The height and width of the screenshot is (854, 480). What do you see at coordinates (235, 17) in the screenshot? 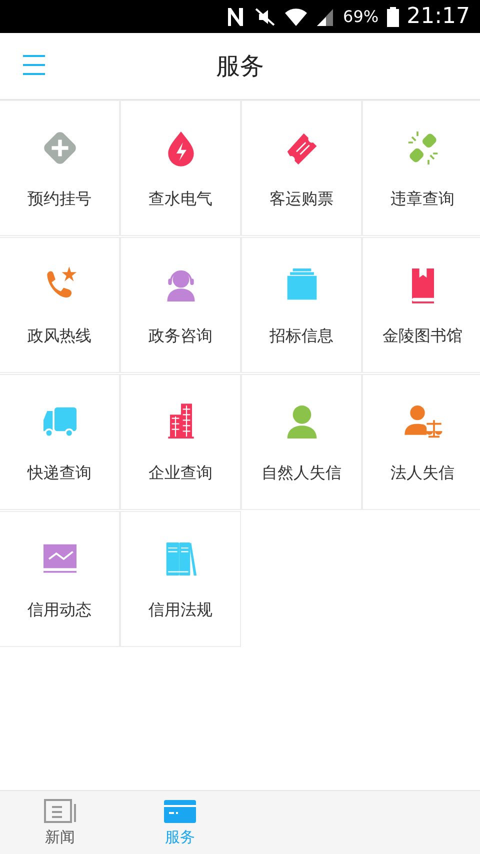
I see `nfc-icon` at bounding box center [235, 17].